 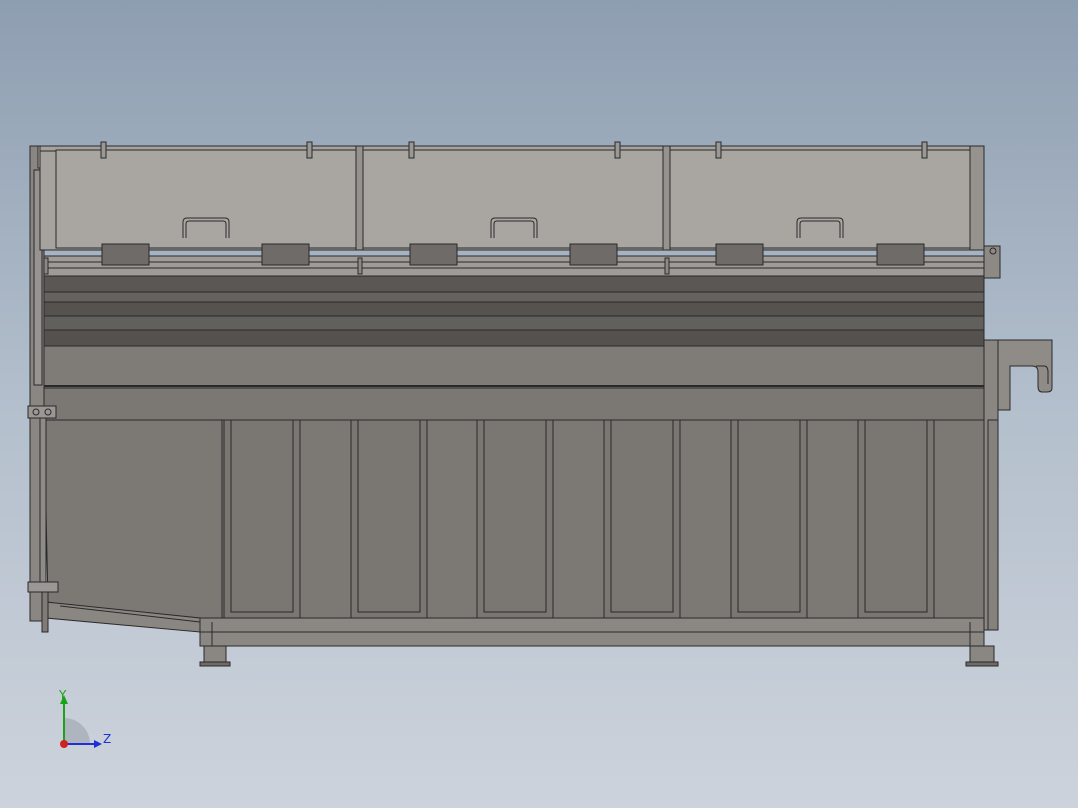 I want to click on z-axis-label: Z, so click(x=107, y=739).